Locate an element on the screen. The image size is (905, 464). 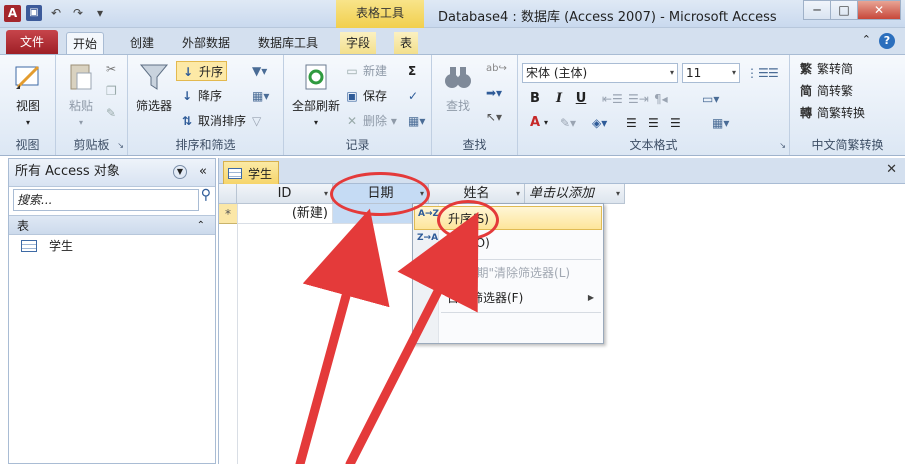
annotation-arrow-right is located at coordinates (412, 337).